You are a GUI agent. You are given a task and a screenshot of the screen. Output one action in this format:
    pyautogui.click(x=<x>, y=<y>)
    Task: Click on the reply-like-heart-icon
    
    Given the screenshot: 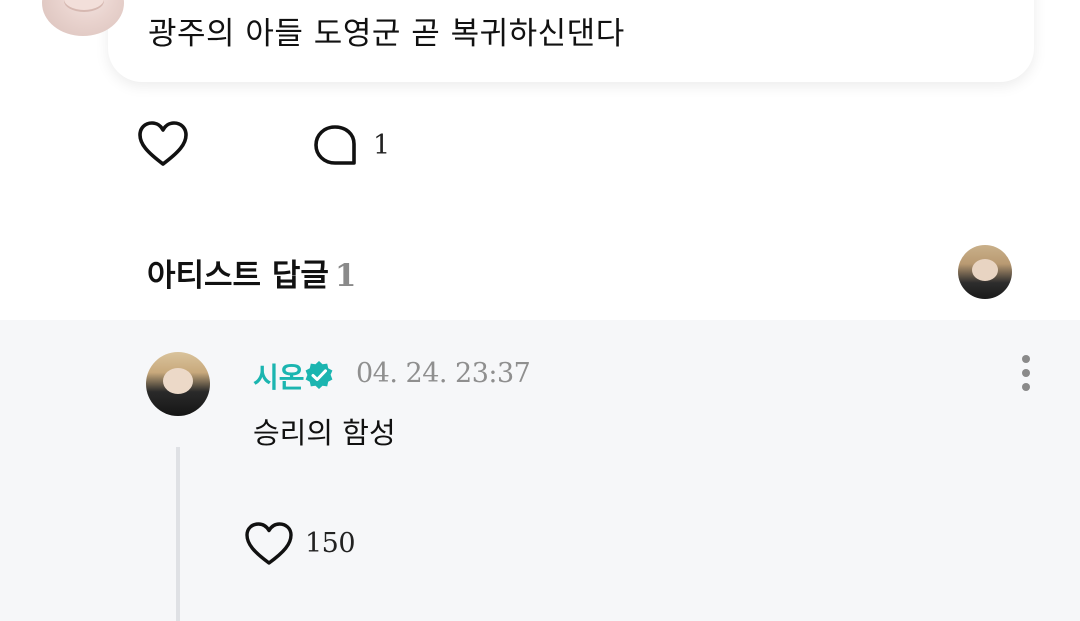 What is the action you would take?
    pyautogui.click(x=269, y=544)
    